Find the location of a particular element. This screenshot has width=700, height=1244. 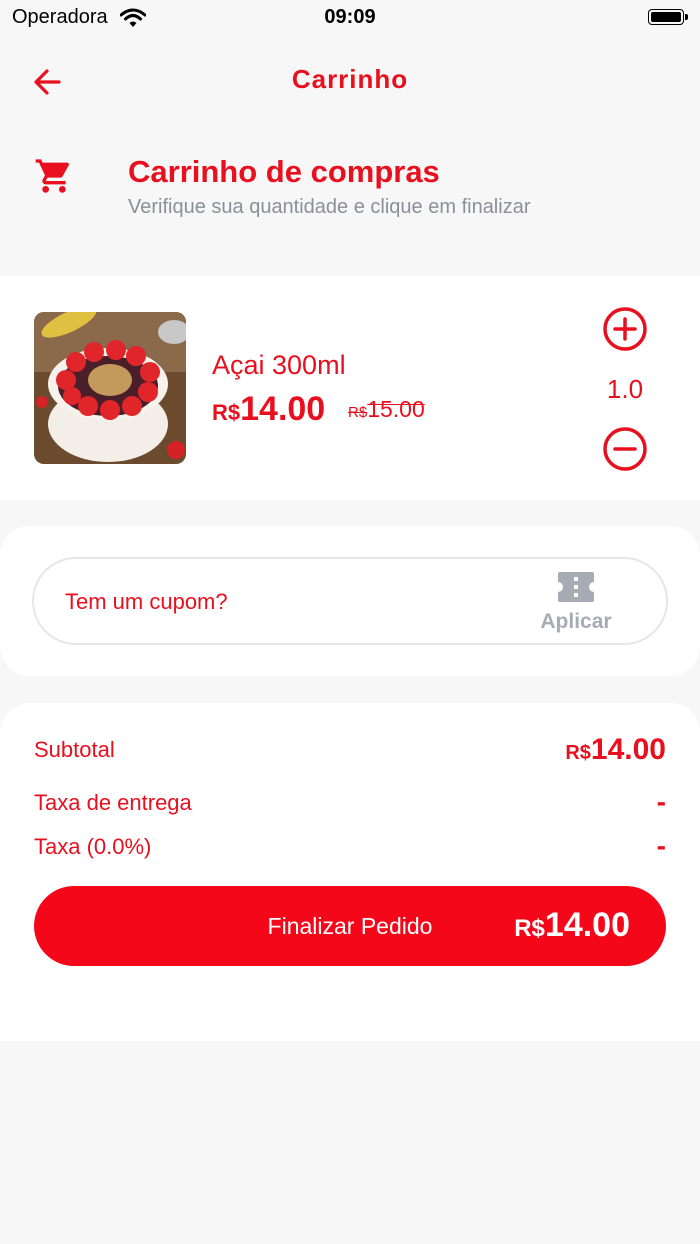

minus-circle-icon is located at coordinates (625, 449).